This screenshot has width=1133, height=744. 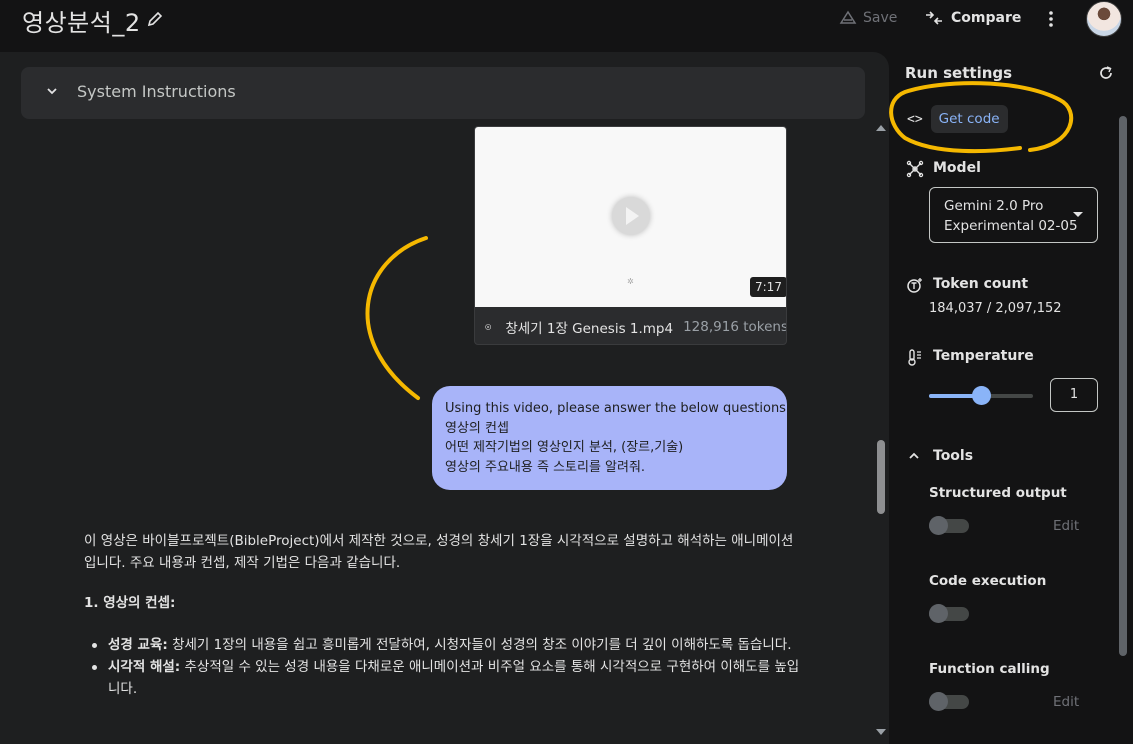 What do you see at coordinates (545, 467) in the screenshot?
I see `user-message-line: 영상의 주요내용 즉 스토리를 알려줘.` at bounding box center [545, 467].